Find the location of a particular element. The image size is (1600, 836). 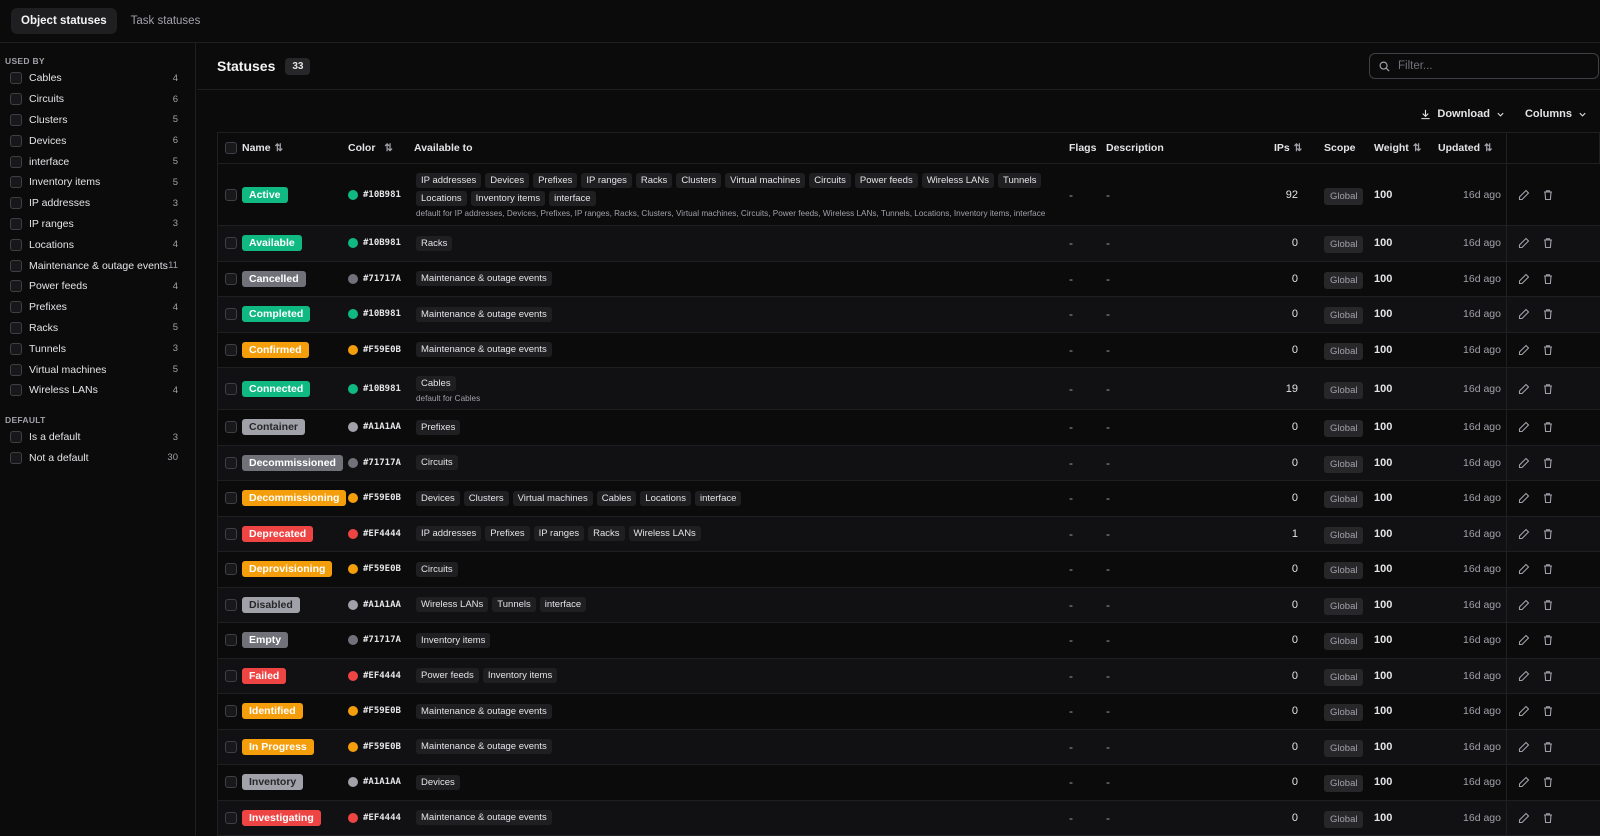

sidebar-filter-item: Racks 5 is located at coordinates (97, 328).